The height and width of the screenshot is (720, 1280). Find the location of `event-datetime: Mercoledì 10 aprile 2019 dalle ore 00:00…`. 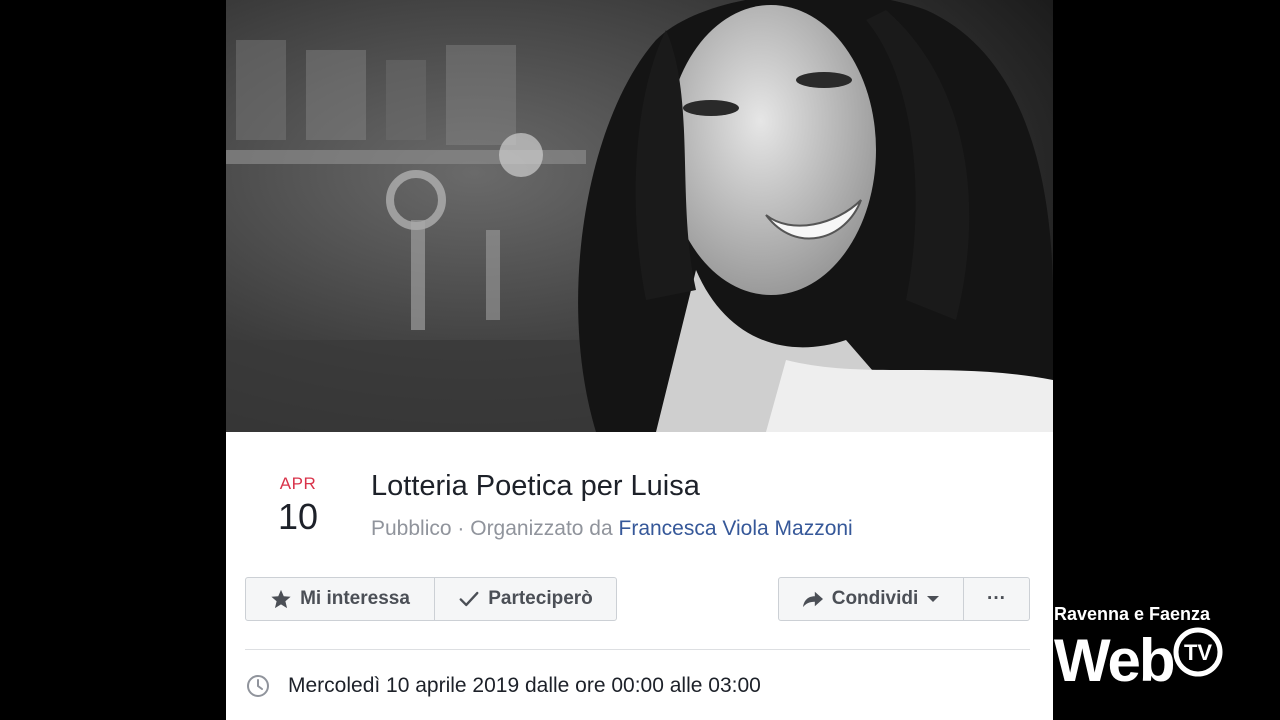

event-datetime: Mercoledì 10 aprile 2019 dalle ore 00:00… is located at coordinates (524, 685).